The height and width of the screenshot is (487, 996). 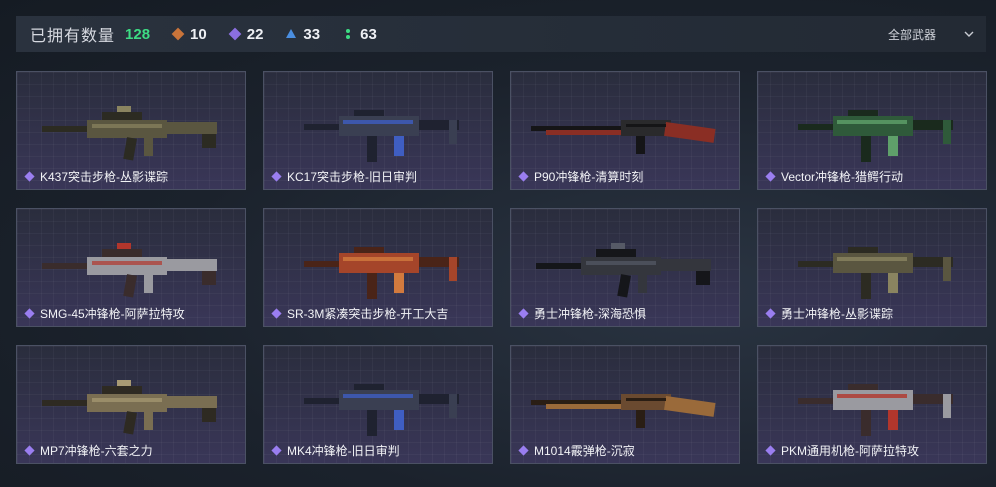 I want to click on weapon-card: 勇士冲锋枪-丛影谍踪, so click(x=872, y=267).